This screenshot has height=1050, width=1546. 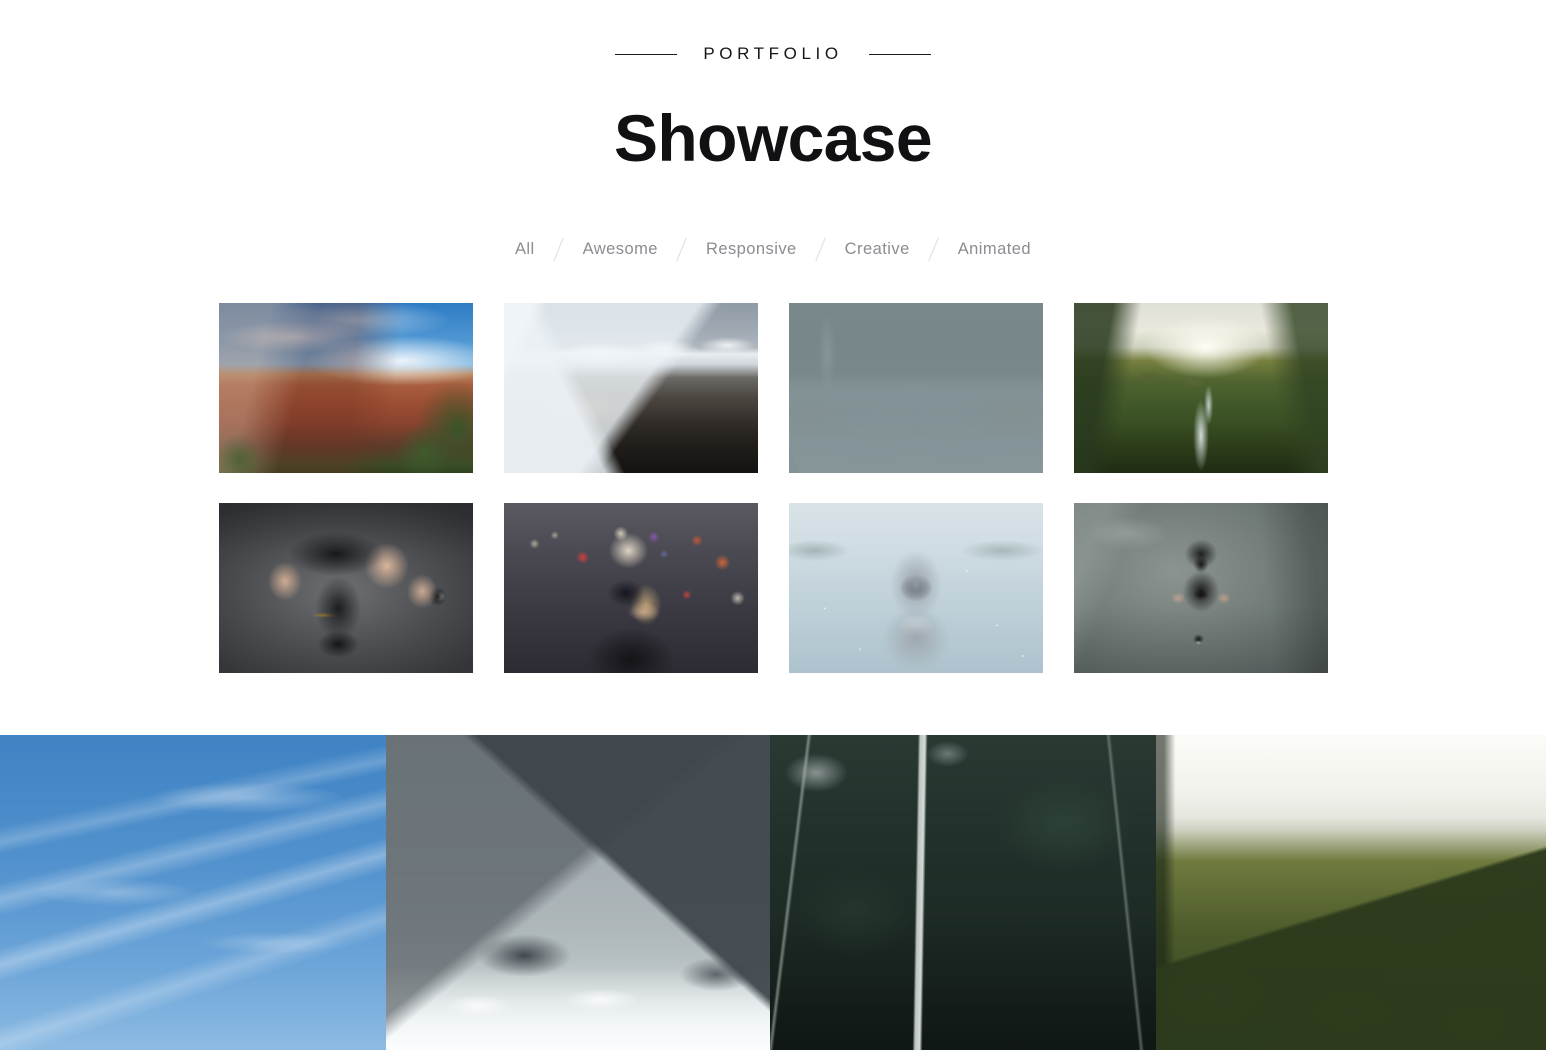 I want to click on filter-item-responsive: Responsive, so click(x=751, y=249).